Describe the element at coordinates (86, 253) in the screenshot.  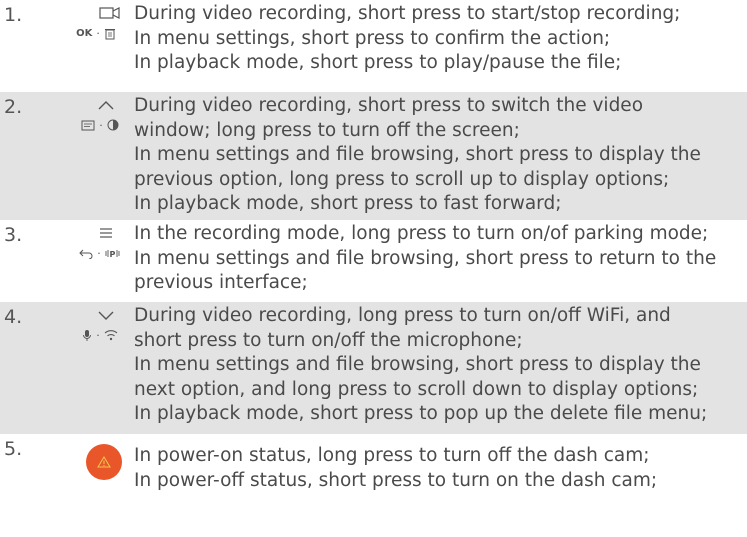
I see `return-arrow-icon` at that location.